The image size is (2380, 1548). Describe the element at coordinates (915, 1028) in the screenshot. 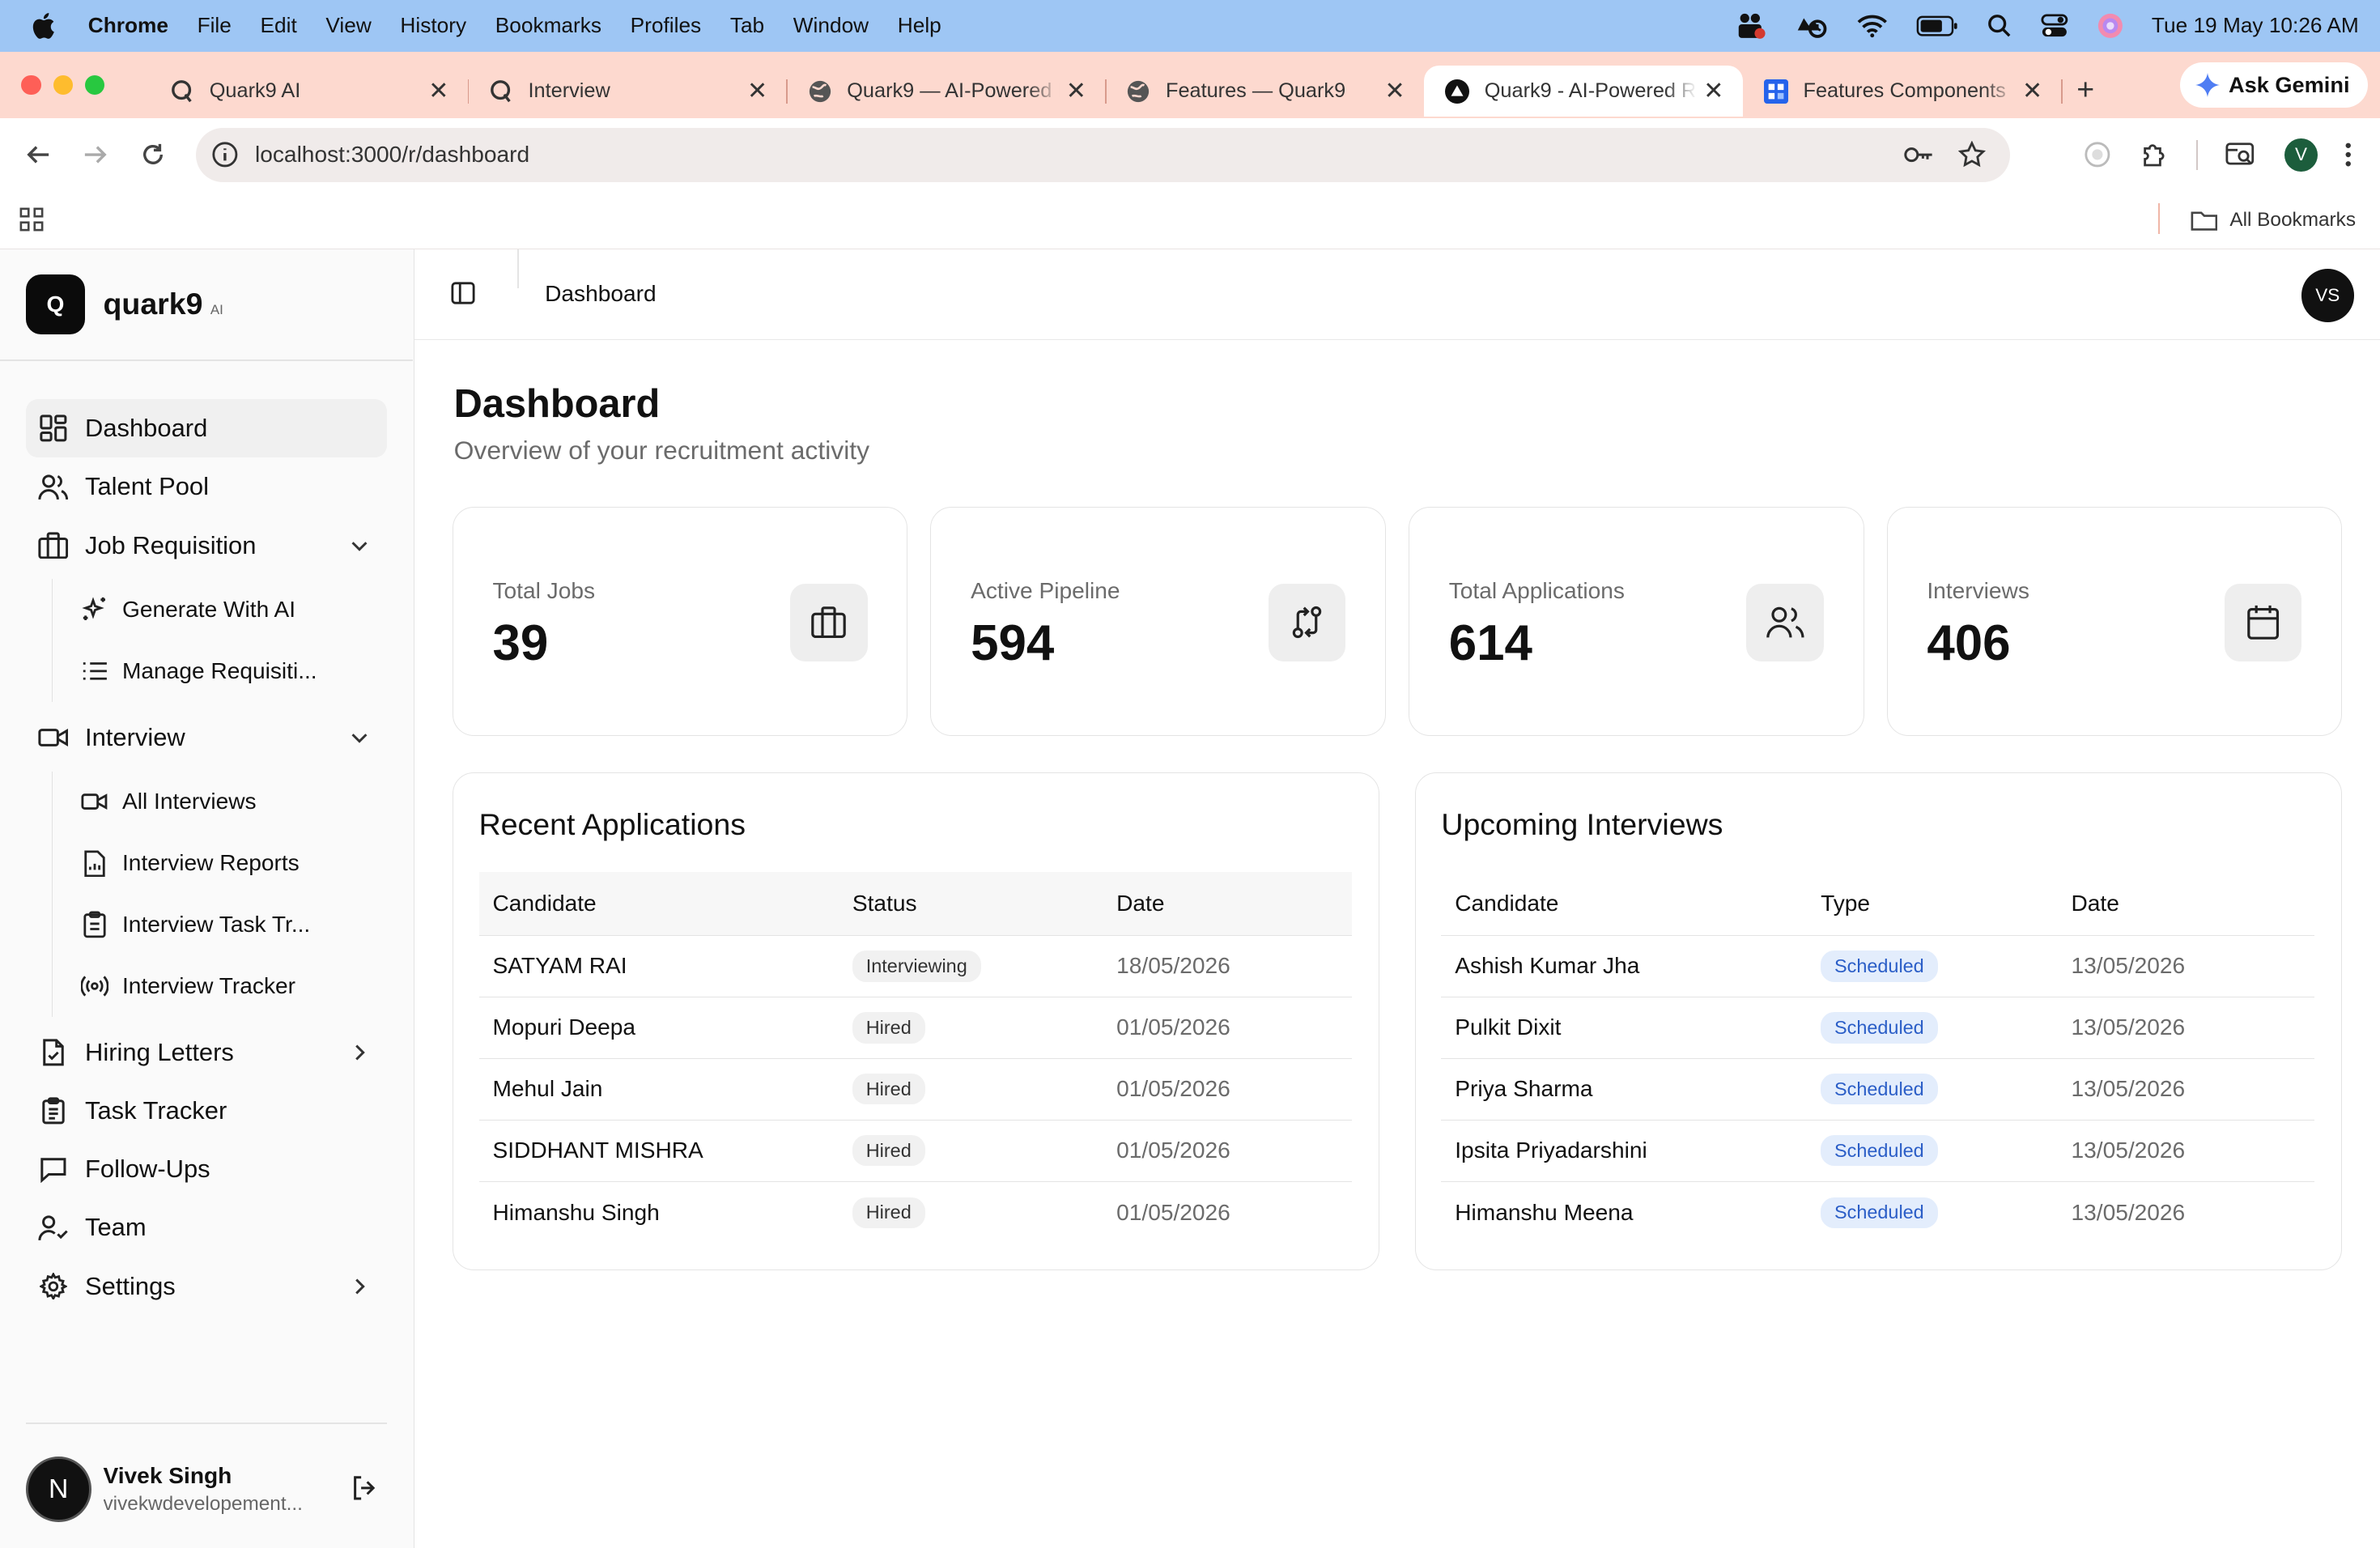

I see `table-row: Mopuri Deepa Hired 01/05/2026` at that location.